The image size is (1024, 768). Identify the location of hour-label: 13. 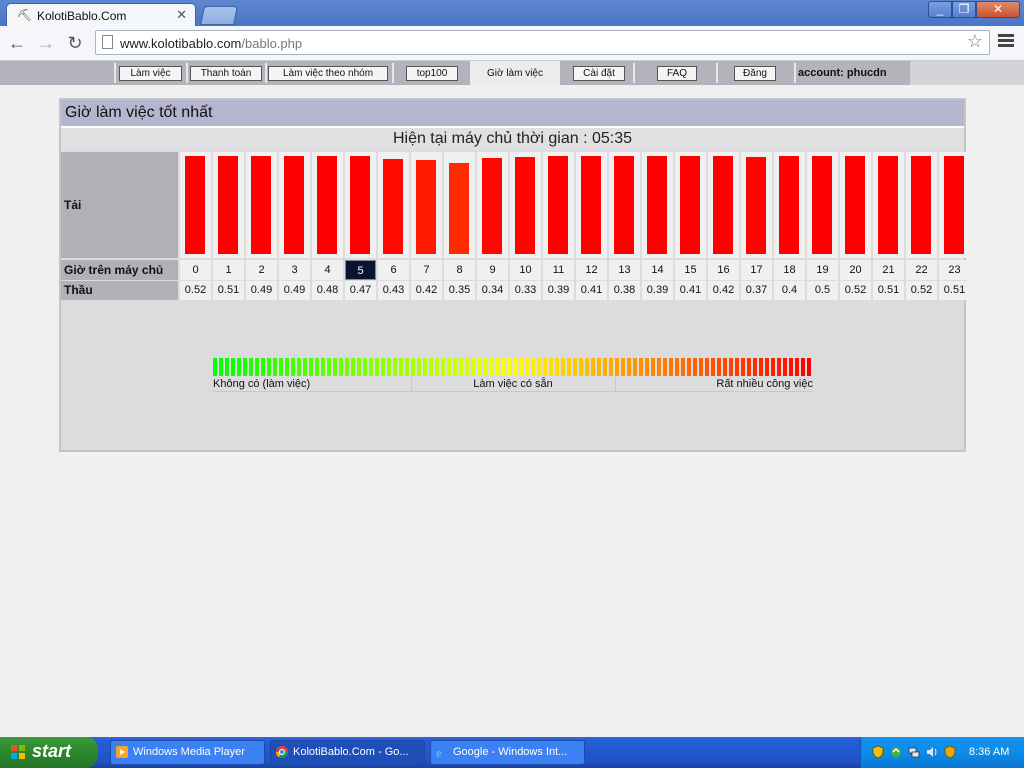
(624, 270).